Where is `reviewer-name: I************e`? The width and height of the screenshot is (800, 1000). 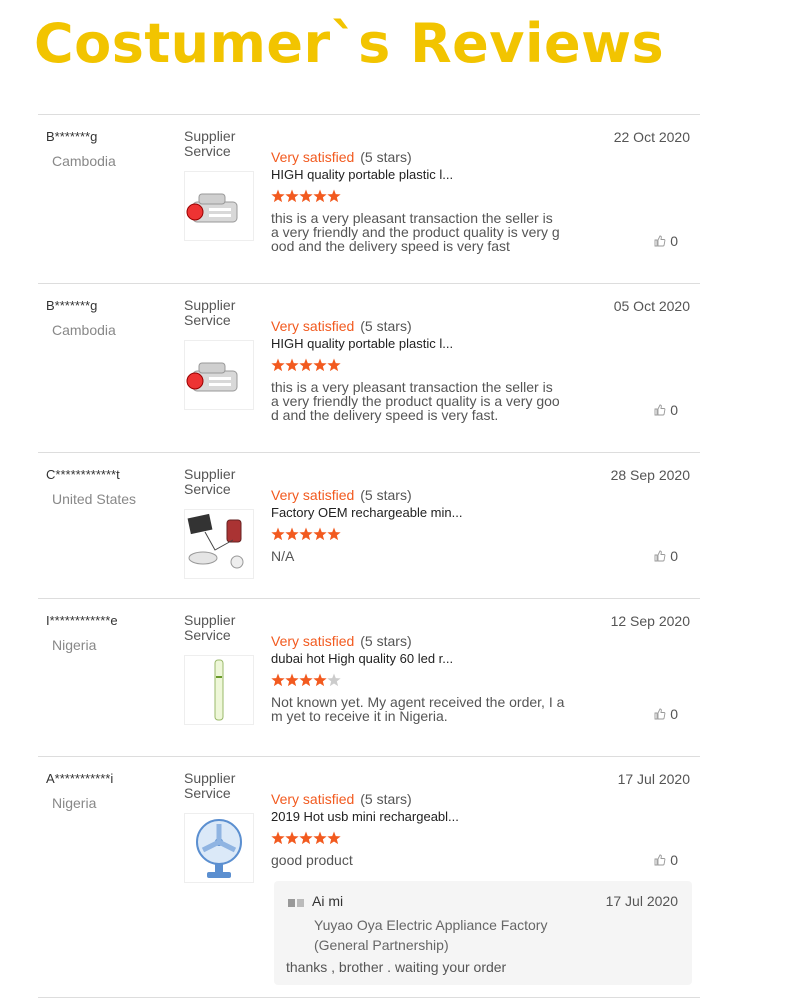 reviewer-name: I************e is located at coordinates (82, 620).